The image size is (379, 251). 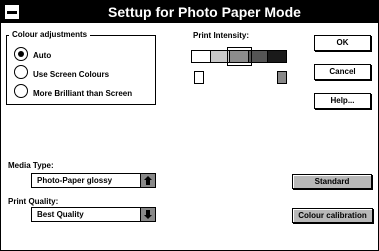 What do you see at coordinates (12, 12) in the screenshot?
I see `system-menu-icon` at bounding box center [12, 12].